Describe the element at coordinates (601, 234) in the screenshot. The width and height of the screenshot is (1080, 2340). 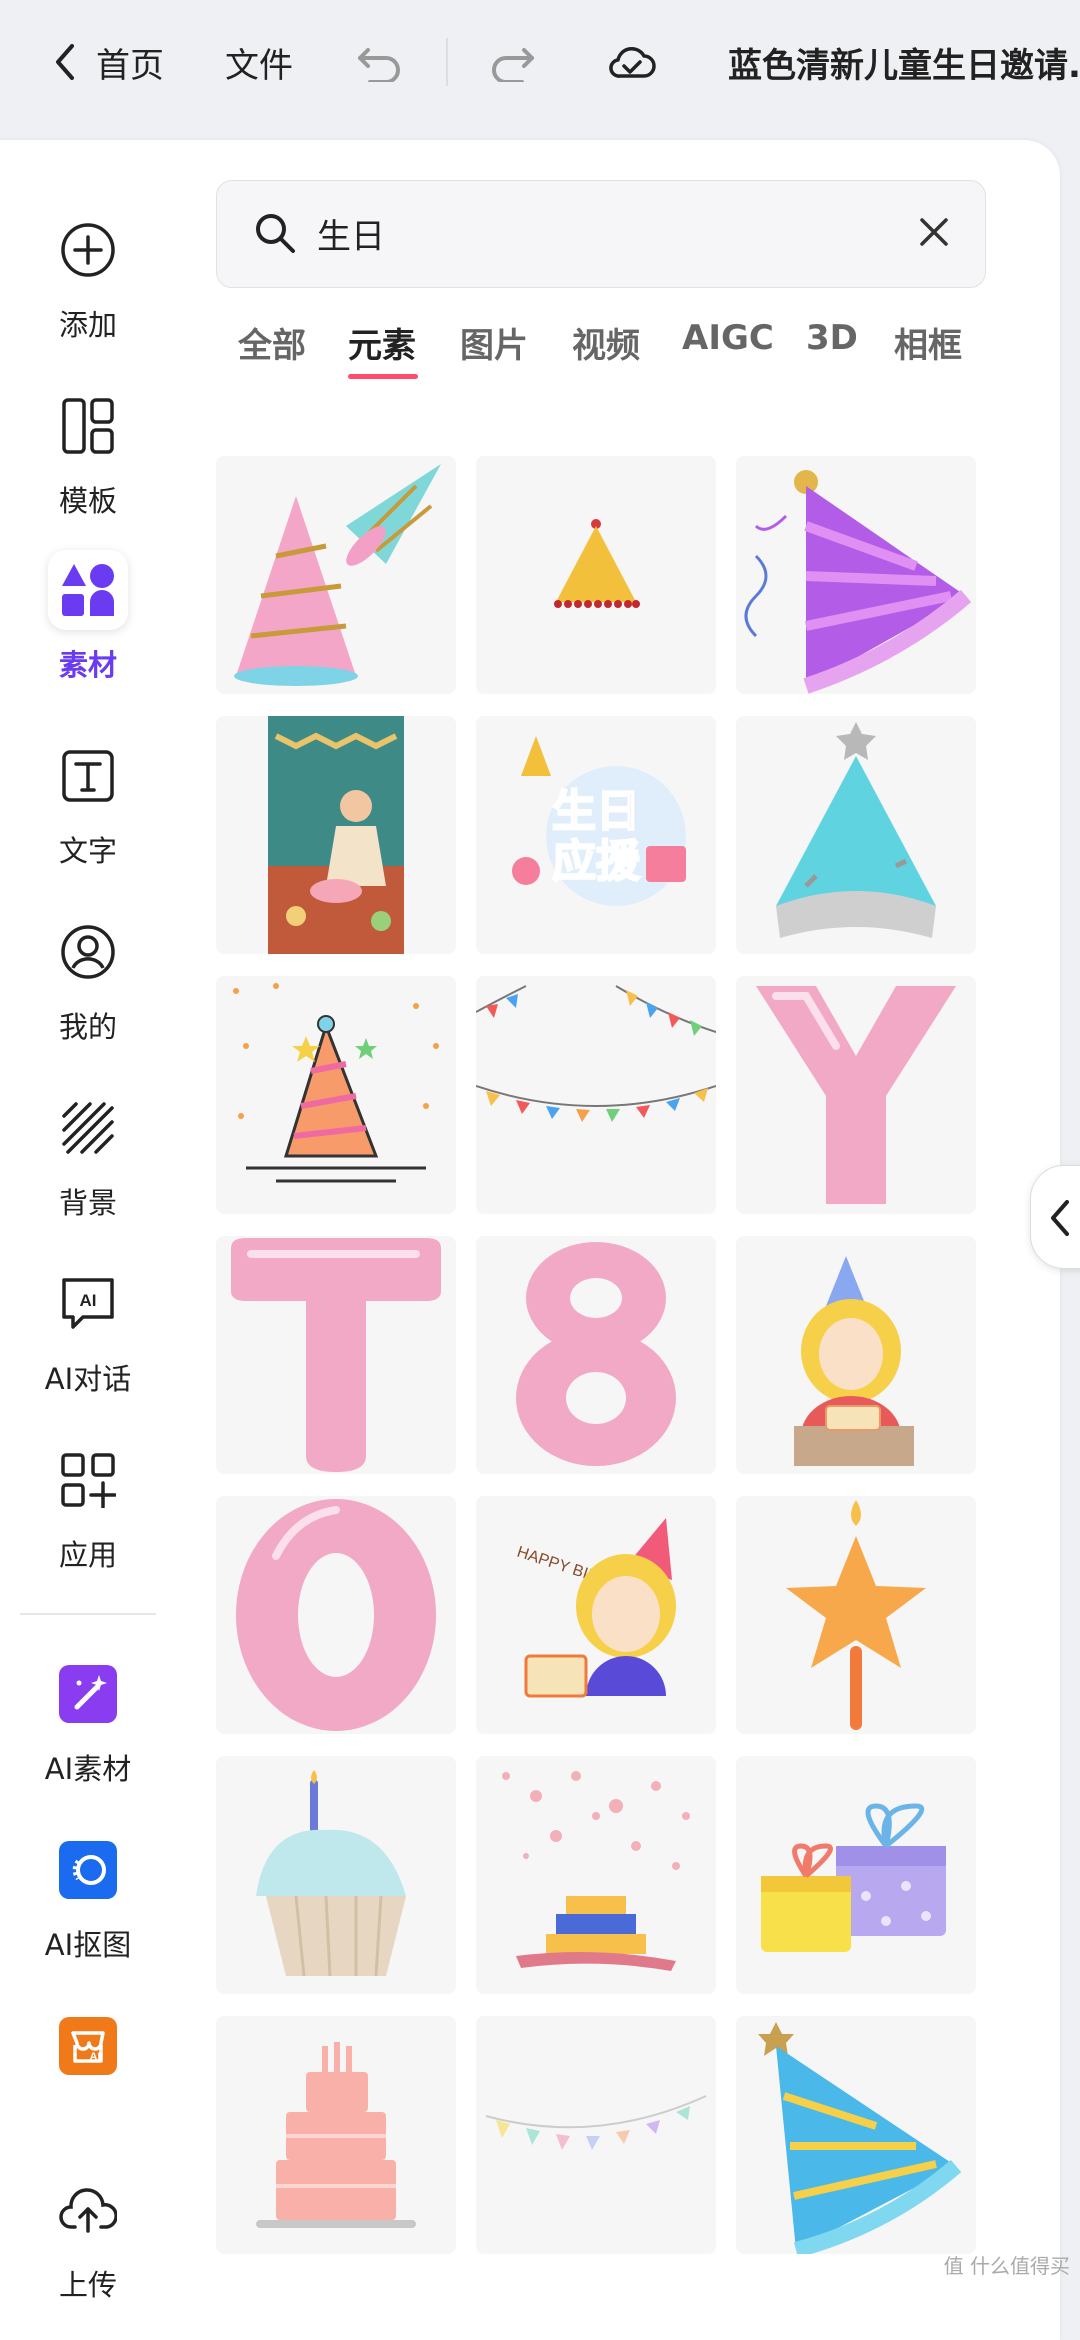
I see `search-box: 生日` at that location.